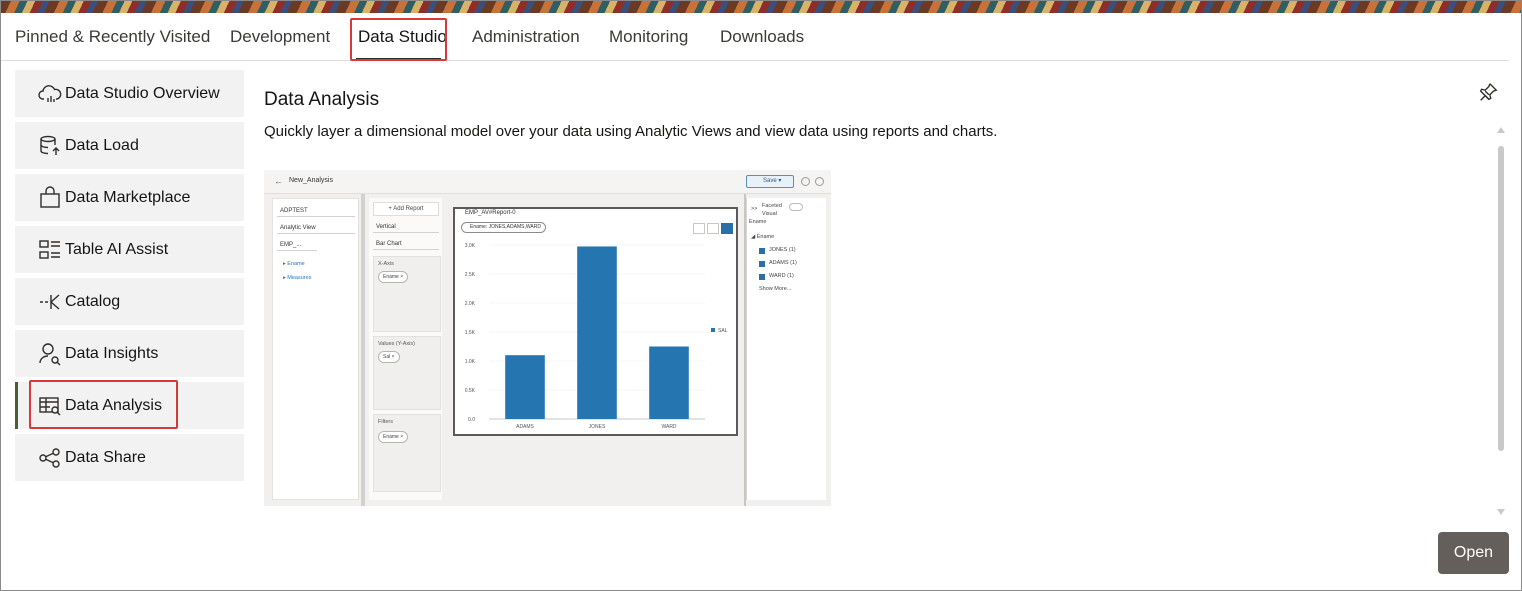 The height and width of the screenshot is (591, 1522). I want to click on y-tick-label: 2.0K, so click(470, 304).